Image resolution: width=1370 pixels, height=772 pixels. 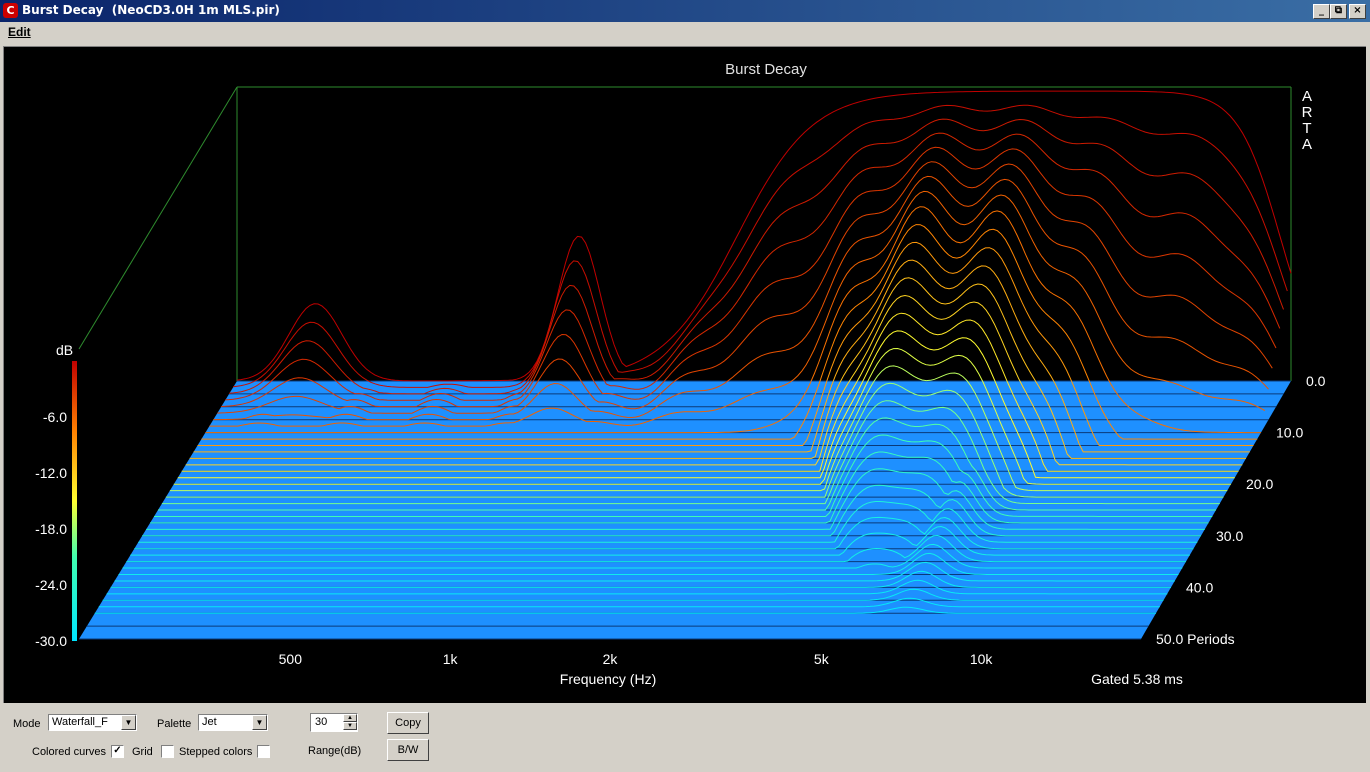 I want to click on grid-label: Grid, so click(x=142, y=752).